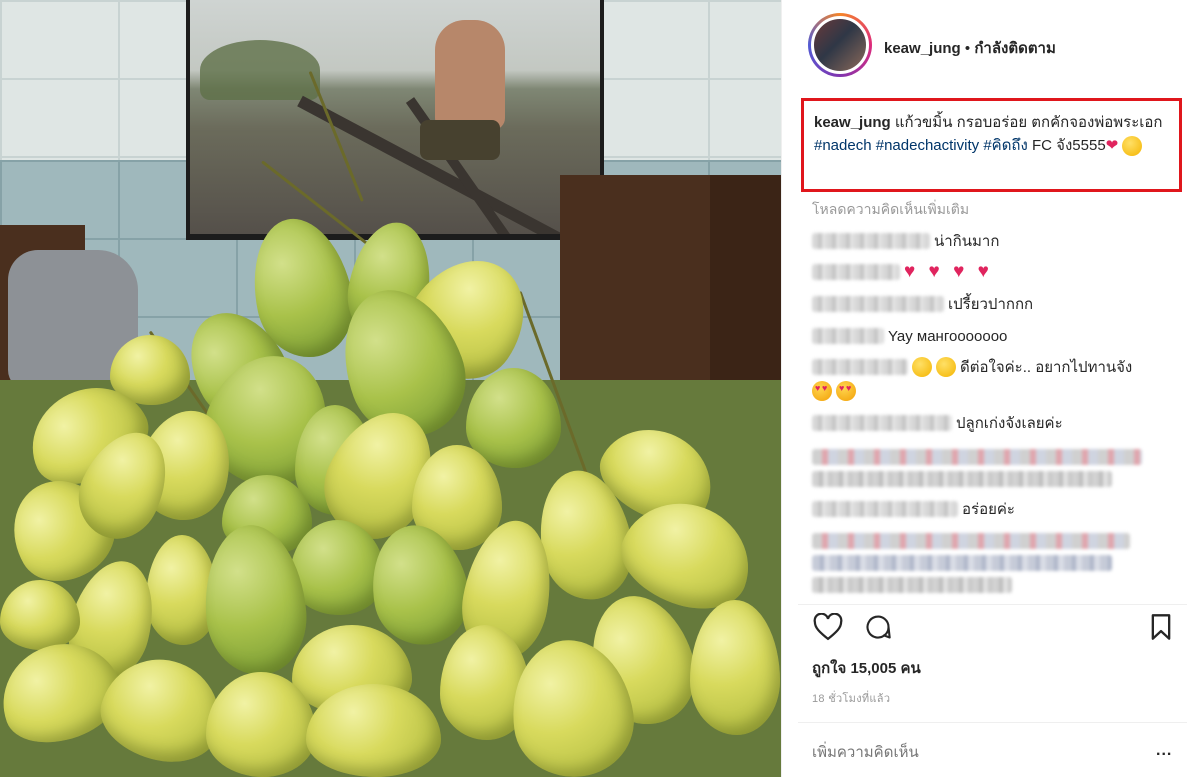  I want to click on comment-row: ปลูกเก่งจังเลยค่ะ, so click(937, 423).